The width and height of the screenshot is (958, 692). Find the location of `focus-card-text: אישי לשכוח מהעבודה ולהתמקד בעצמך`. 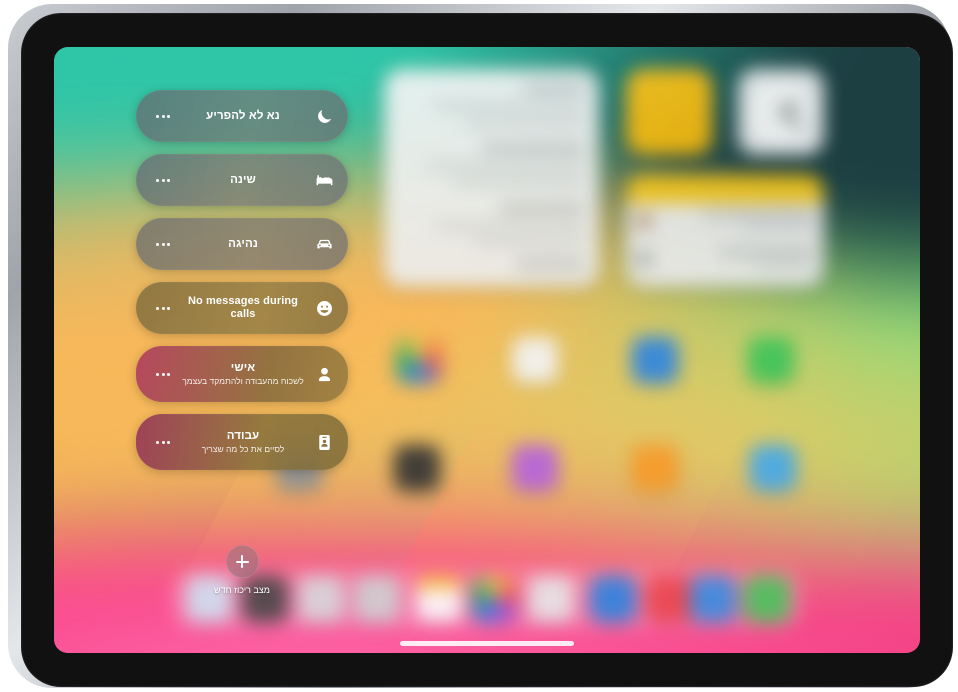

focus-card-text: אישי לשכוח מהעבודה ולהתמקד בעצמך is located at coordinates (243, 374).